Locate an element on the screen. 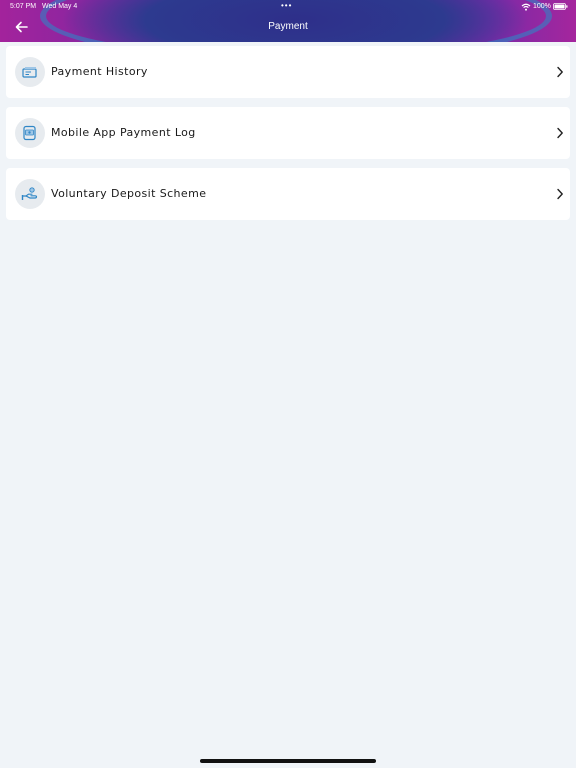 The image size is (576, 768). menu-item-label: Voluntary Deposit Scheme is located at coordinates (129, 193).